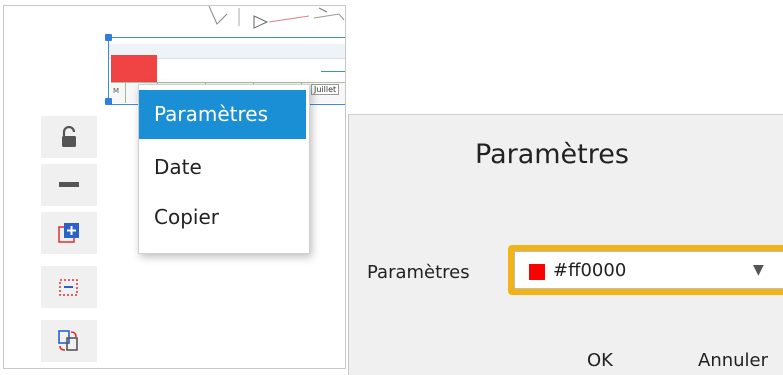  Describe the element at coordinates (758, 270) in the screenshot. I see `chevron-down-icon: ▼` at that location.